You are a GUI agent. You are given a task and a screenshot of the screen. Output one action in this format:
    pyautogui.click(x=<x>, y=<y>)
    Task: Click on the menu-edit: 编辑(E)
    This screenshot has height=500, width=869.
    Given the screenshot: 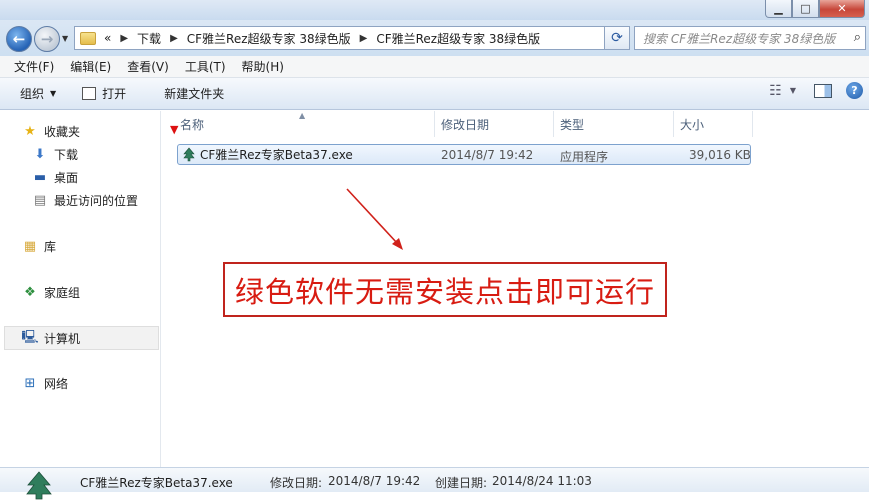 What is the action you would take?
    pyautogui.click(x=90, y=66)
    